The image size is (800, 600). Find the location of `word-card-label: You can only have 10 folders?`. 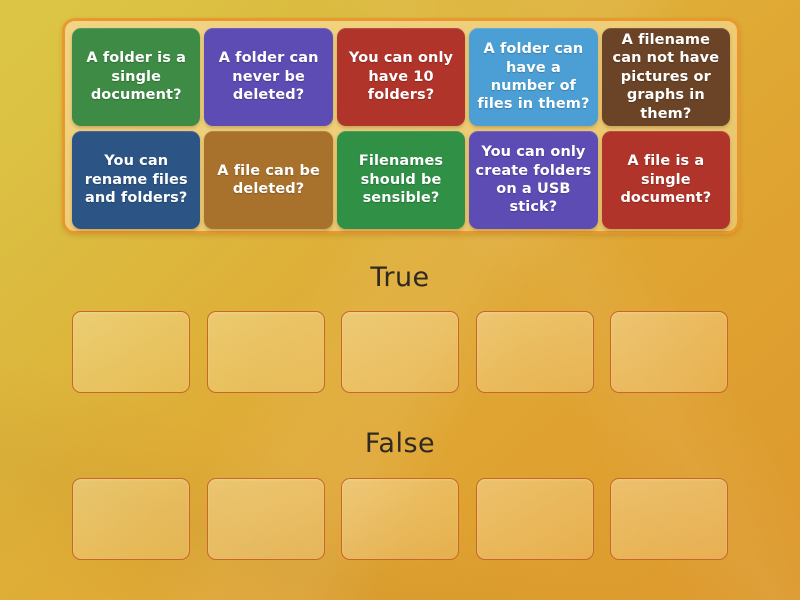

word-card-label: You can only have 10 folders? is located at coordinates (401, 77).